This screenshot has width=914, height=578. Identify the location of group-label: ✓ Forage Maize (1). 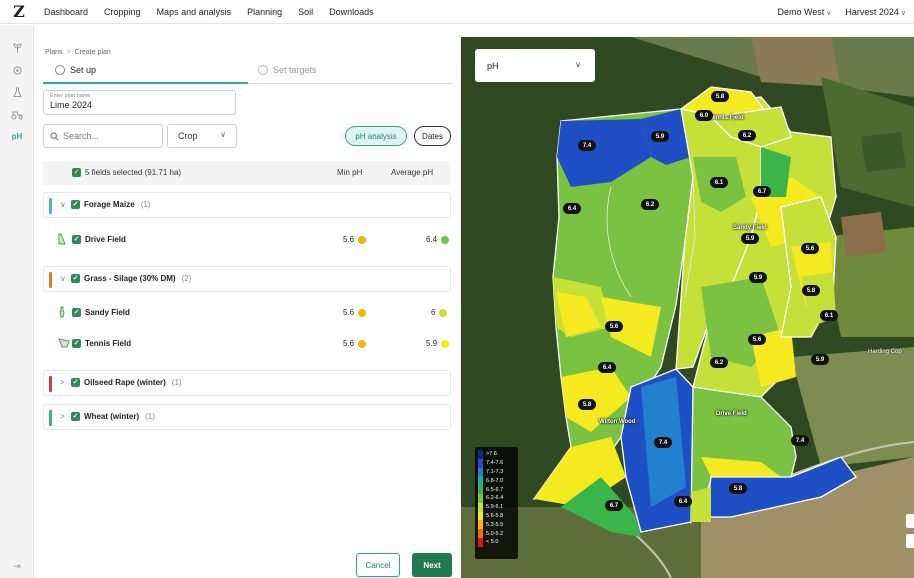
(110, 204).